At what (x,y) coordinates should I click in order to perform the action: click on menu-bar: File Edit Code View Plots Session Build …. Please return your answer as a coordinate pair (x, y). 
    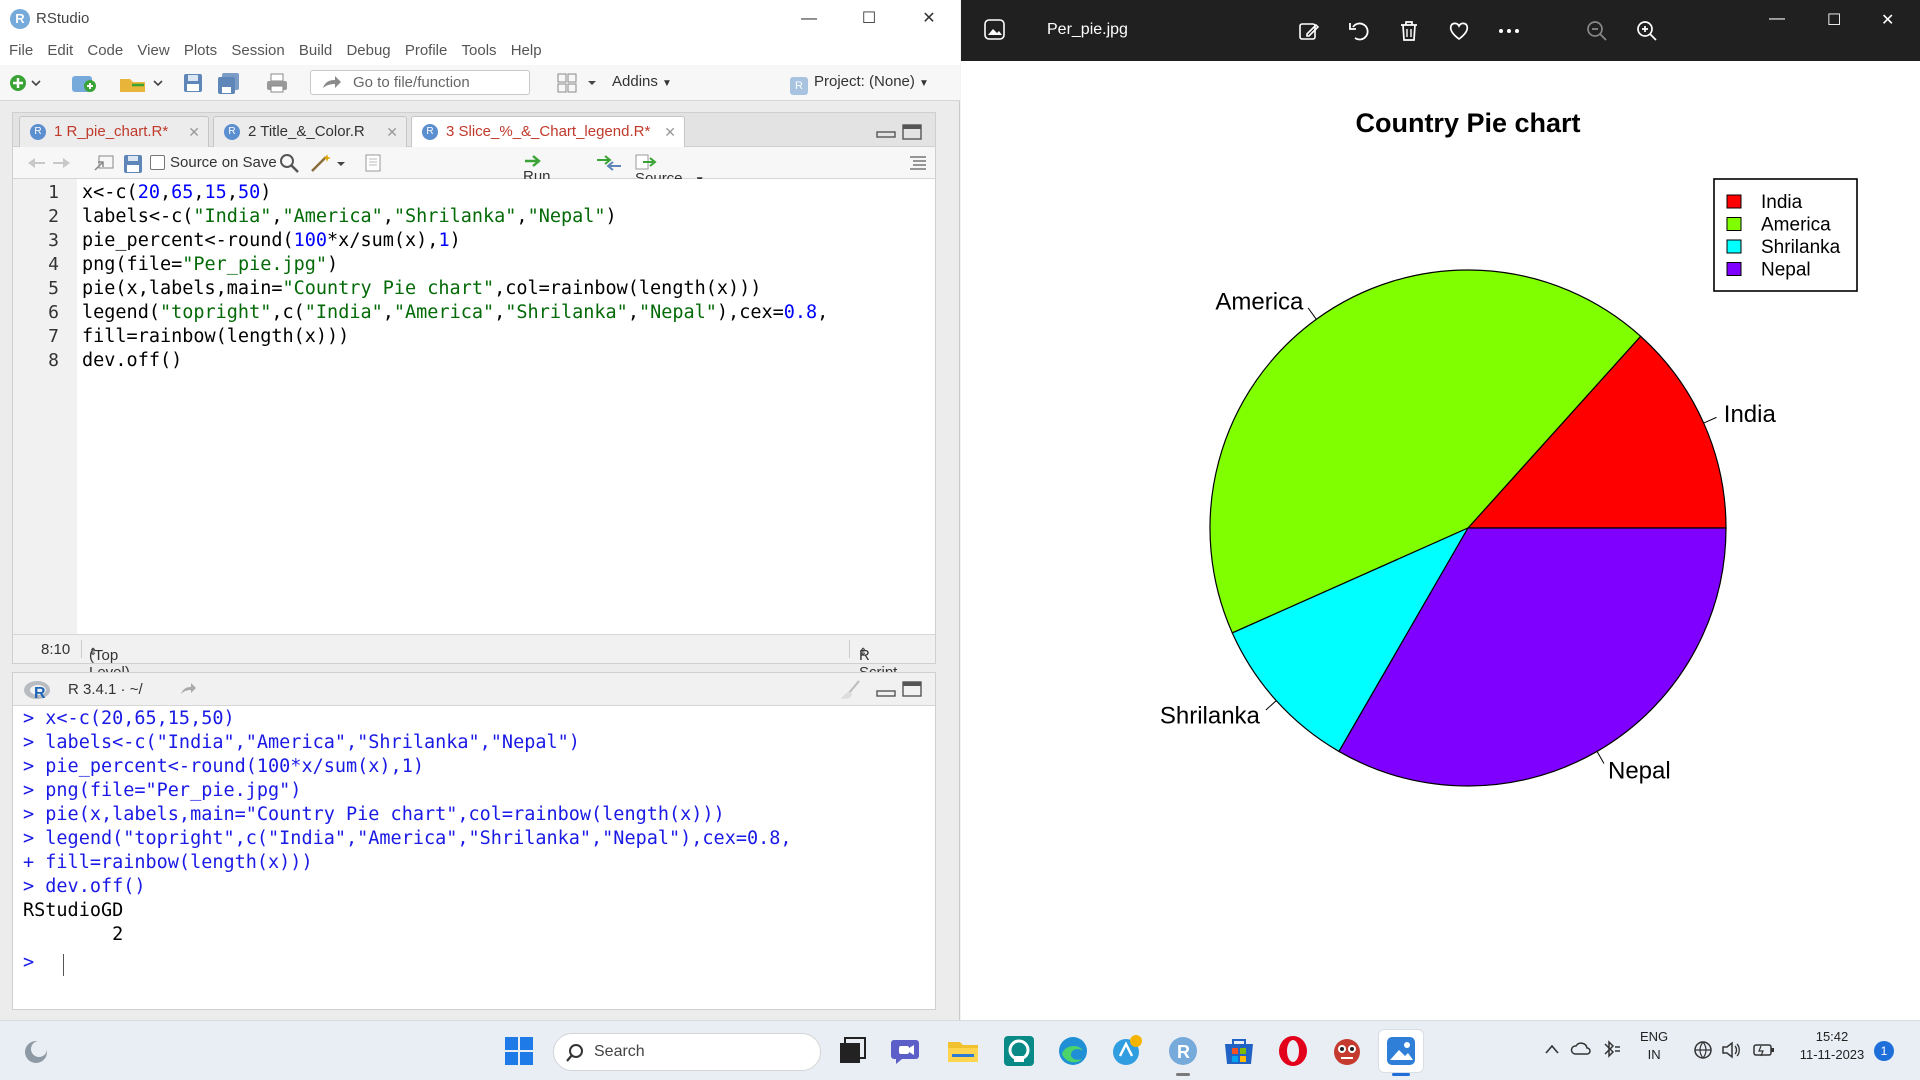
    Looking at the image, I should click on (480, 51).